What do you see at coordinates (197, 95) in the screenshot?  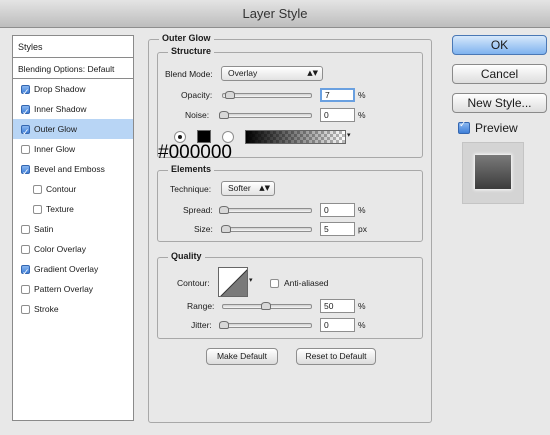 I see `opacity-label: Opacity:` at bounding box center [197, 95].